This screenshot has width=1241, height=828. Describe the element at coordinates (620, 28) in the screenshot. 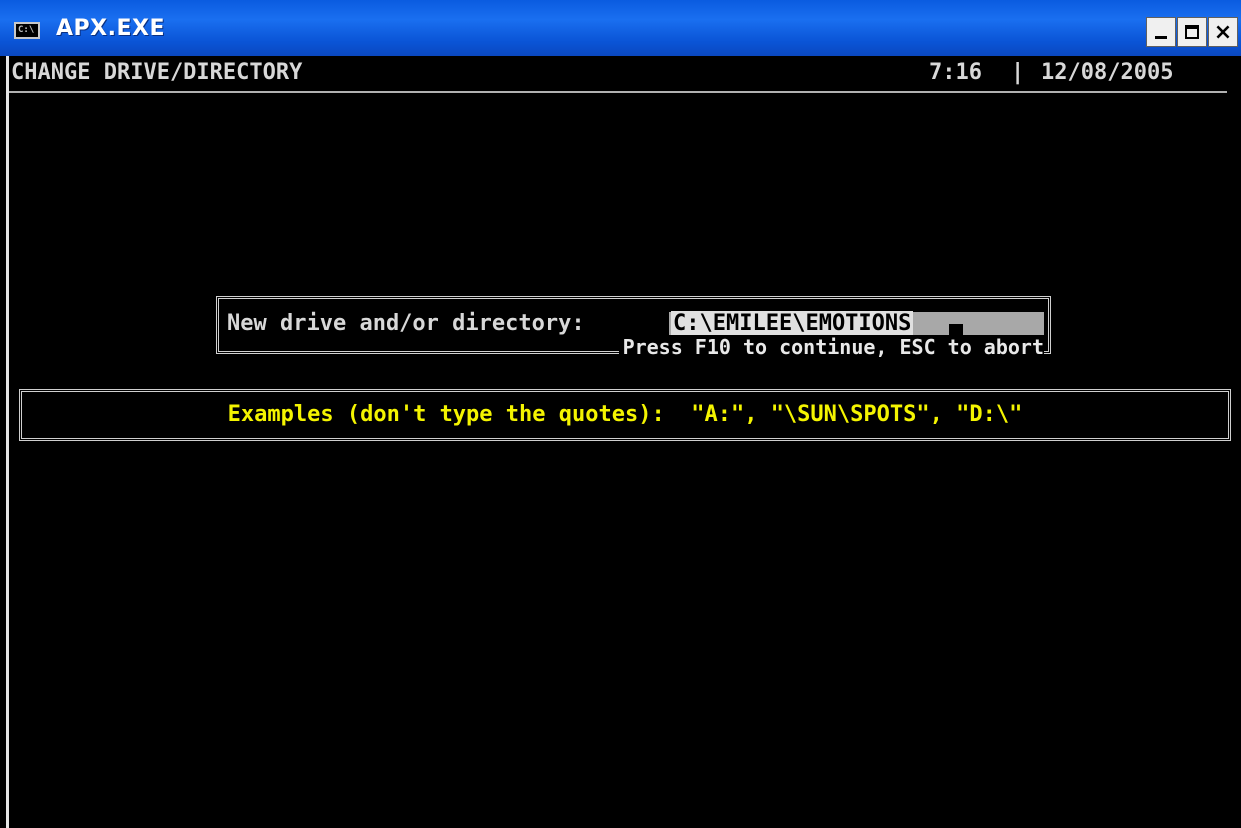

I see `title-bar: C:\ APX.EXE ×` at that location.